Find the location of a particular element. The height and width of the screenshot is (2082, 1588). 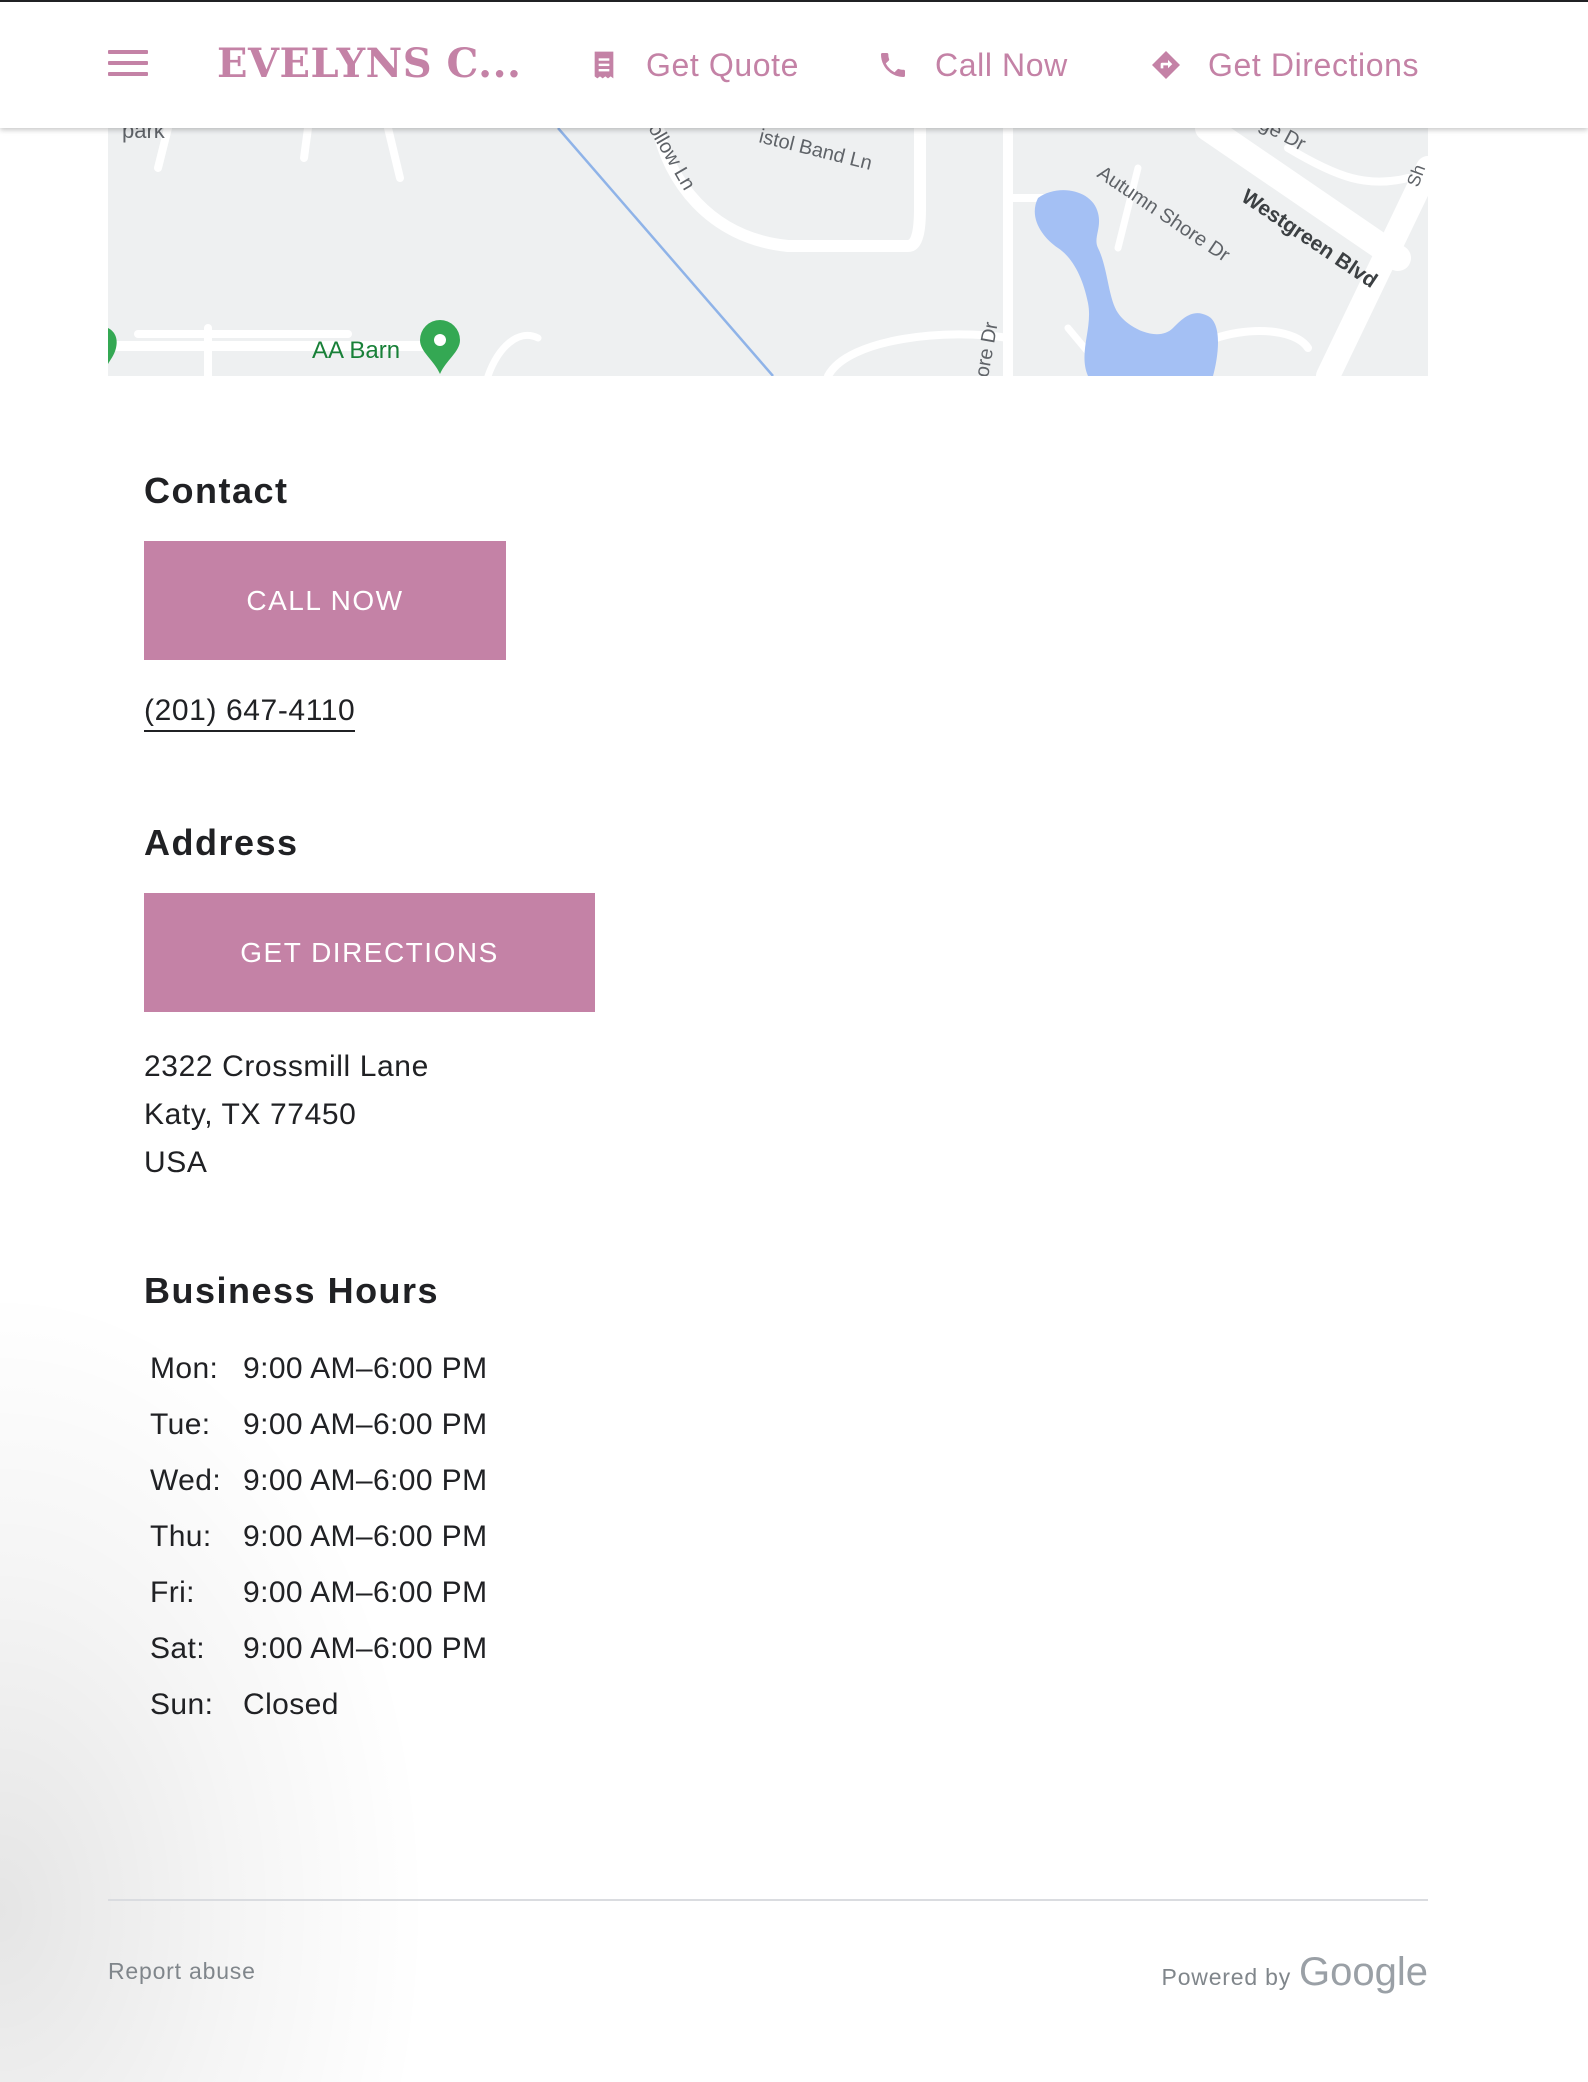

map-label-autumn: Autumn Shore Dr is located at coordinates (1163, 214).